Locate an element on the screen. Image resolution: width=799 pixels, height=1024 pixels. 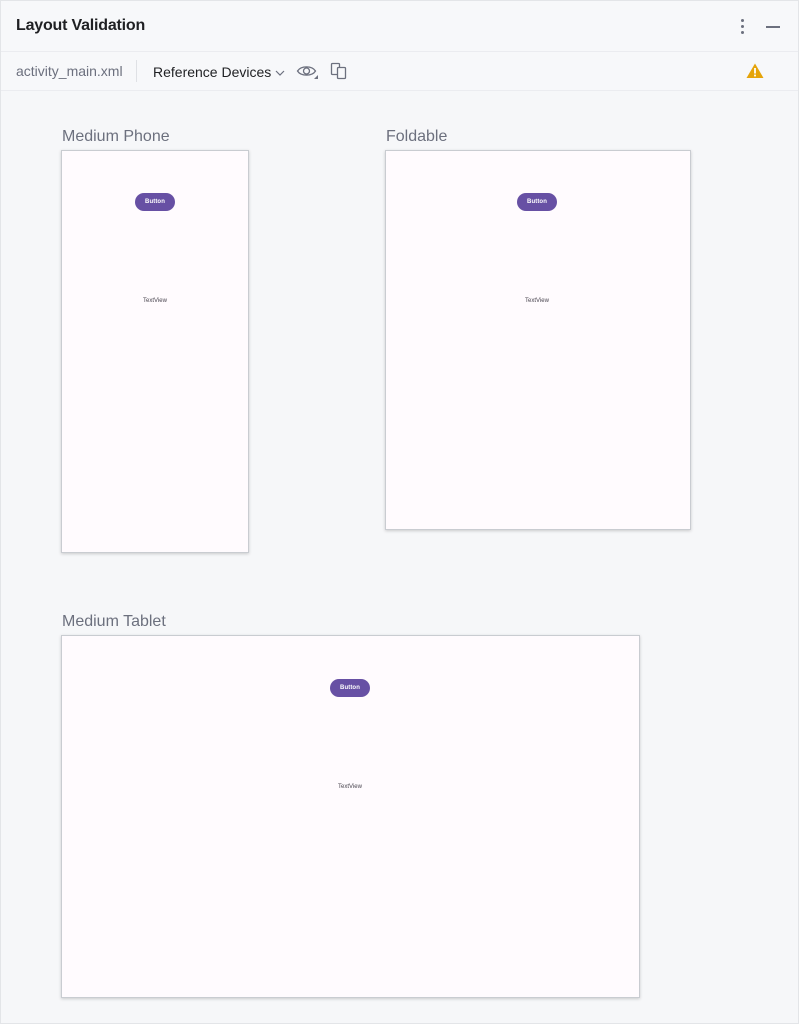
minimize-icon is located at coordinates (773, 26).